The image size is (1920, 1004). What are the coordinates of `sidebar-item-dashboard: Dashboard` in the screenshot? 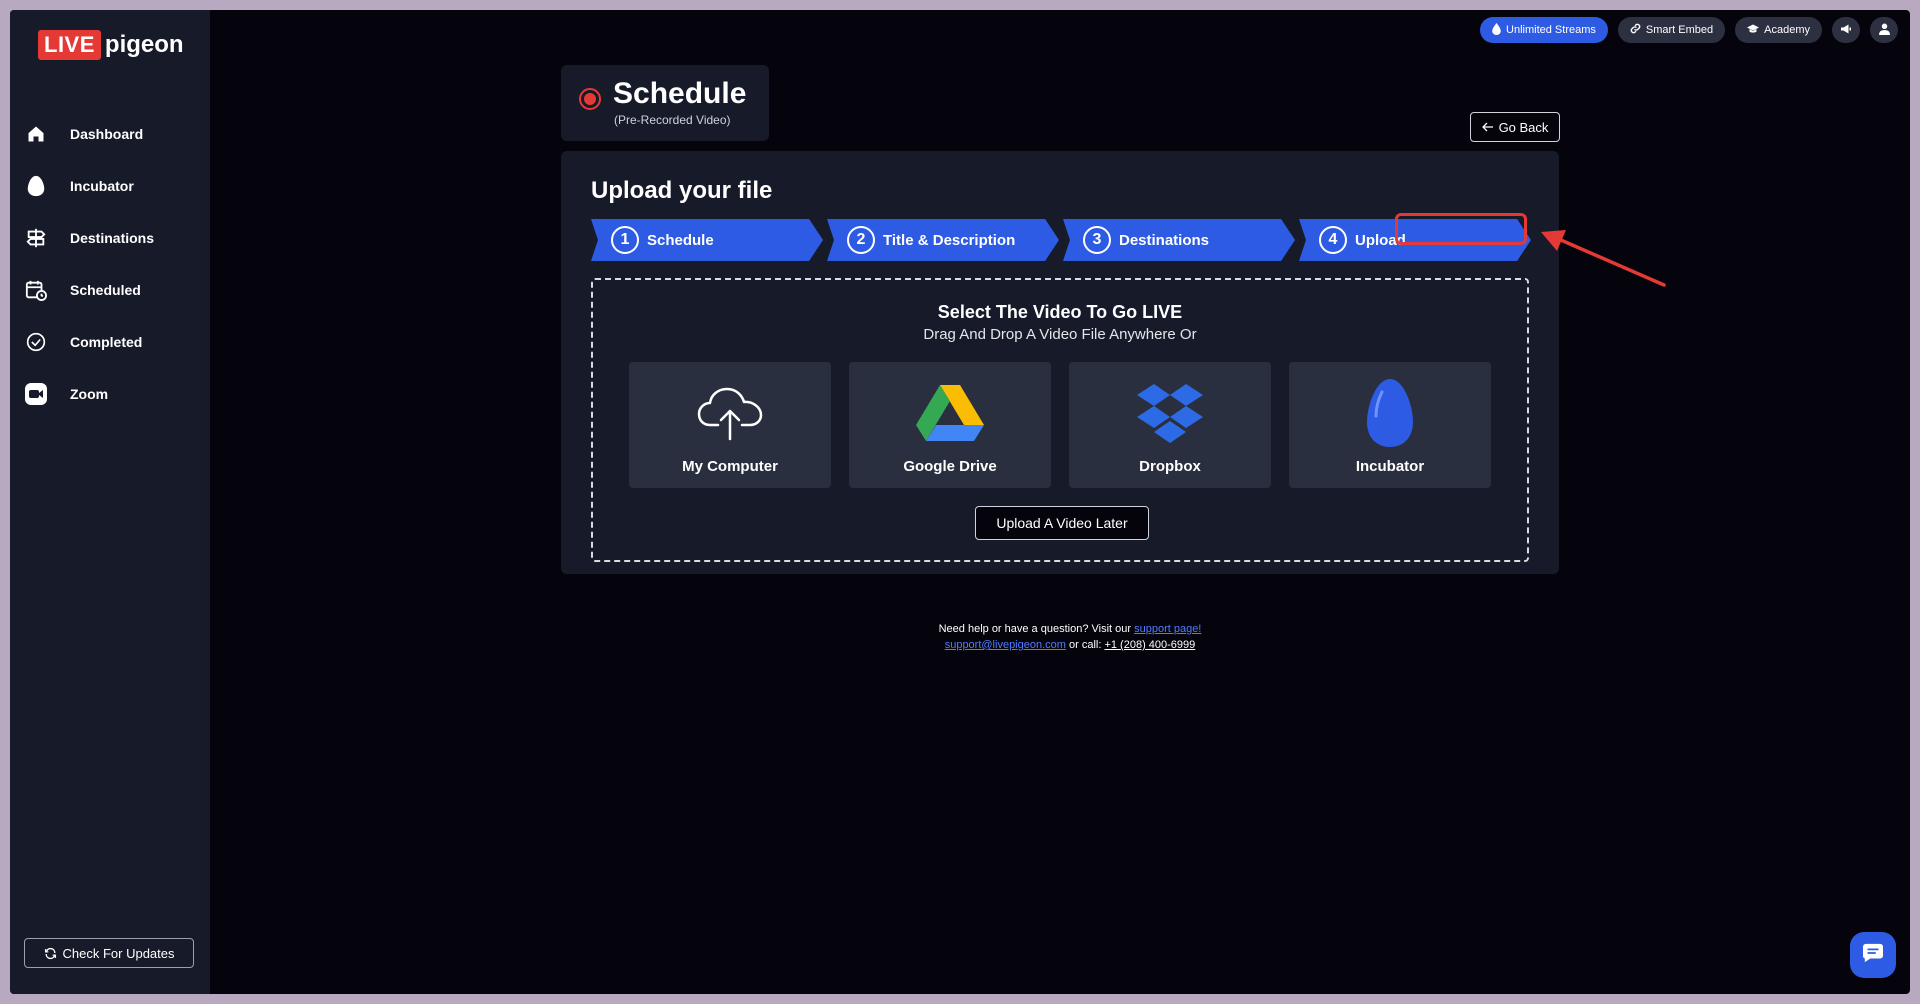 It's located at (110, 134).